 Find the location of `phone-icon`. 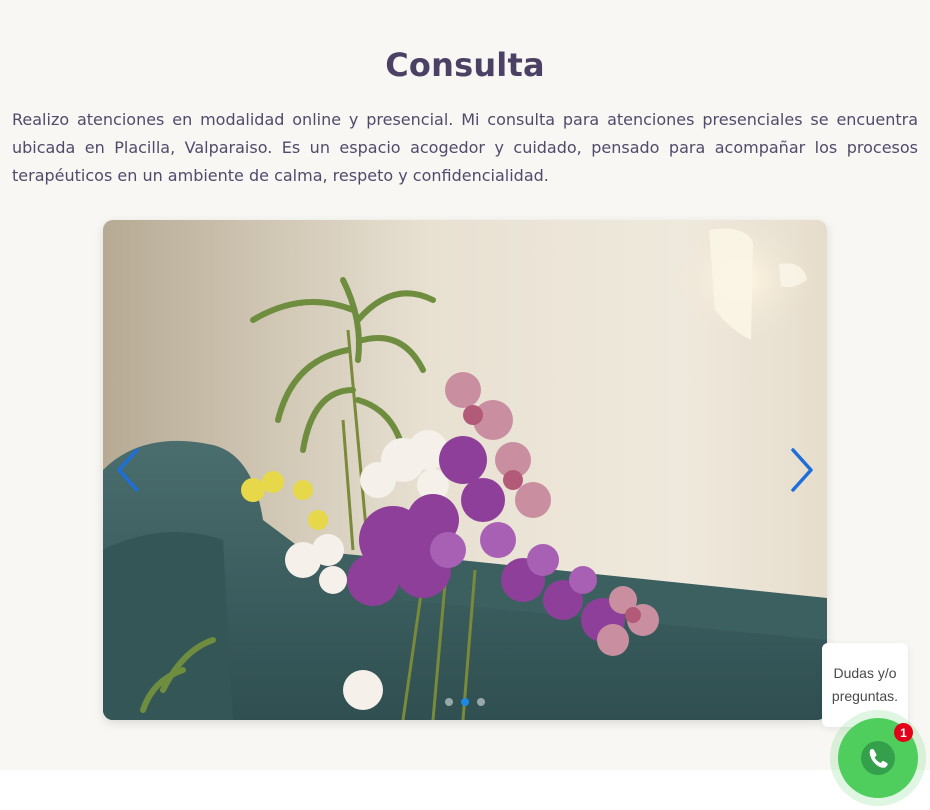

phone-icon is located at coordinates (878, 758).